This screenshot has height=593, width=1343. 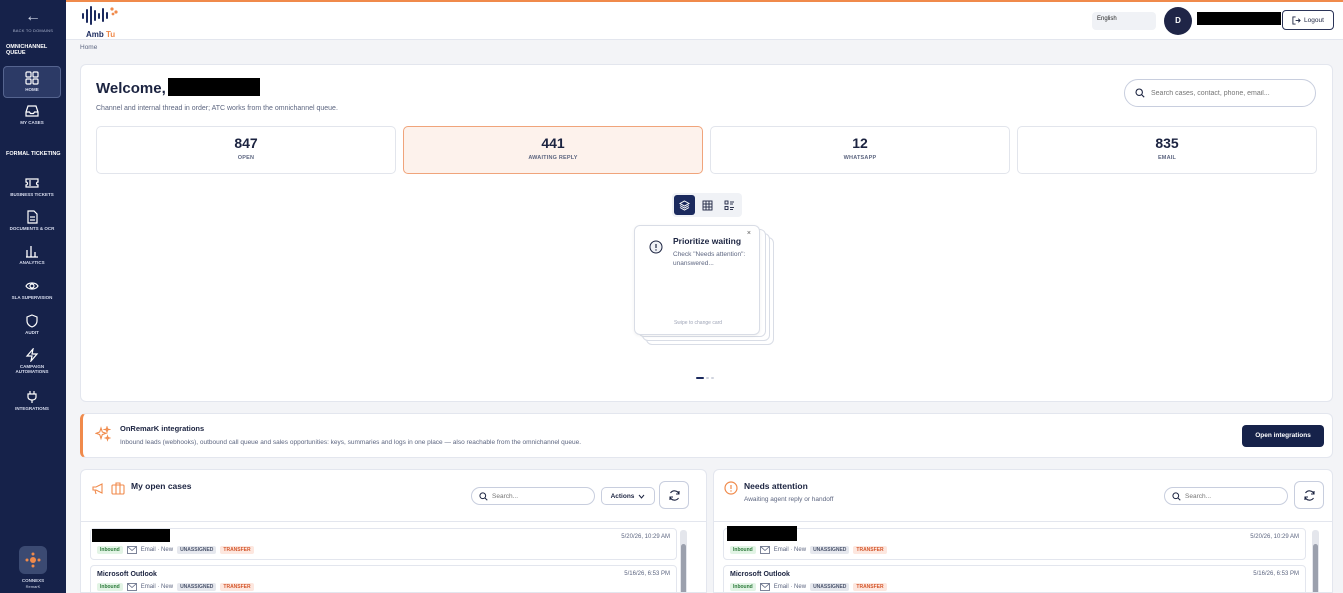 I want to click on sidebar-item-integrations: INTEGRATIONS, so click(x=32, y=402).